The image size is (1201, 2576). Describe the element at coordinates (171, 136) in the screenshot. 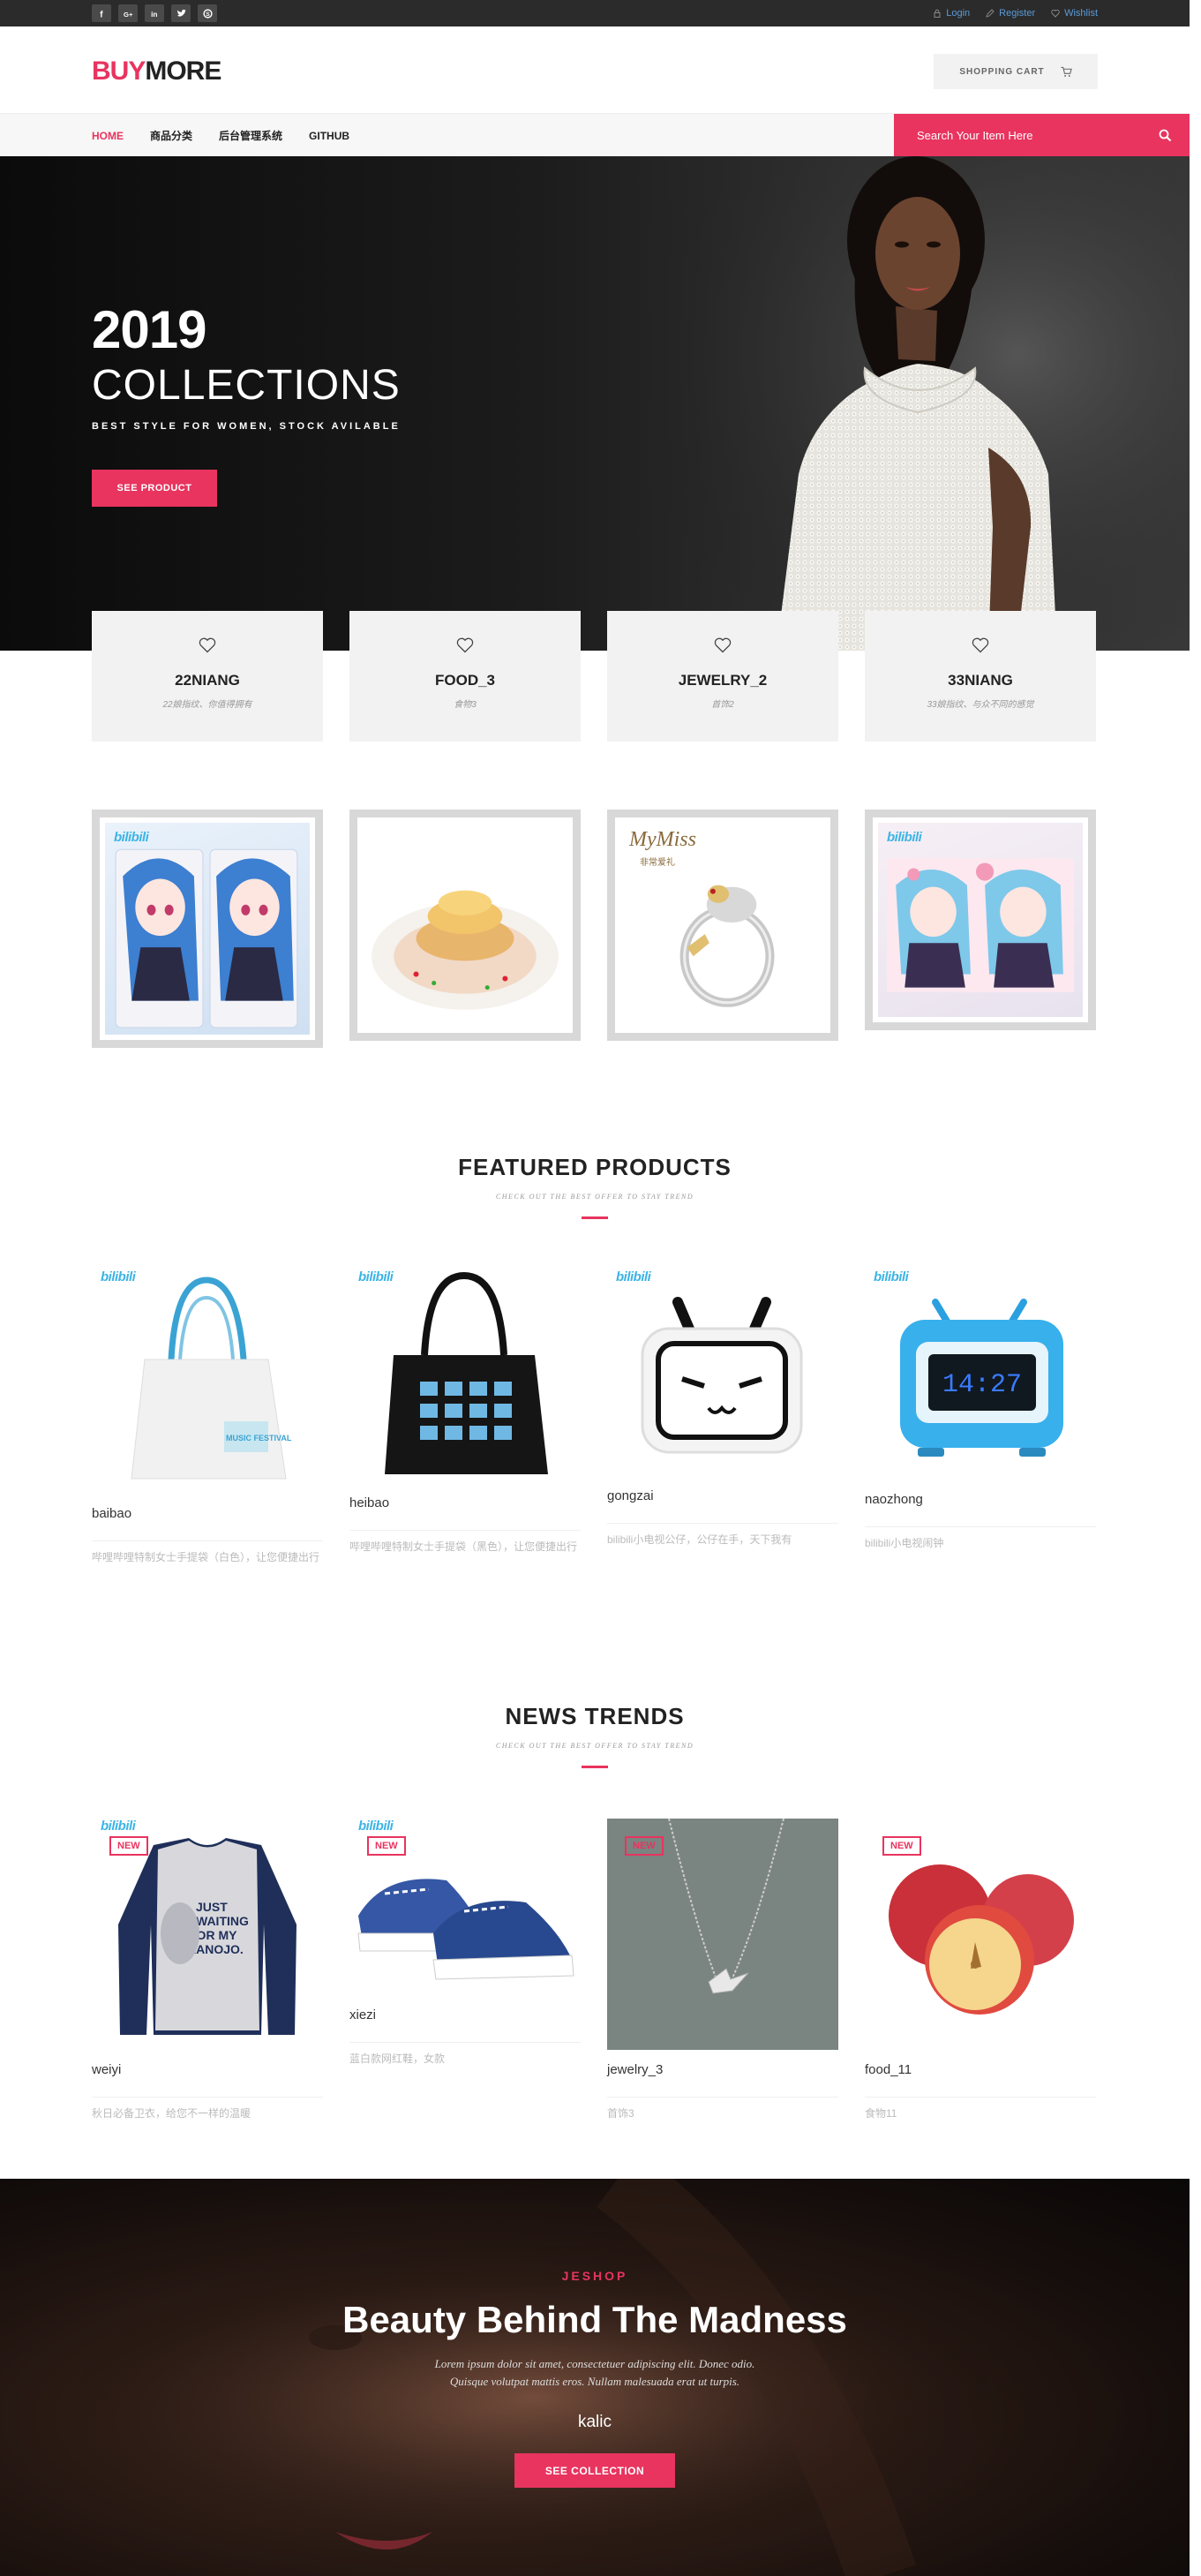

I see `nav-item-categories: 商品分类` at that location.